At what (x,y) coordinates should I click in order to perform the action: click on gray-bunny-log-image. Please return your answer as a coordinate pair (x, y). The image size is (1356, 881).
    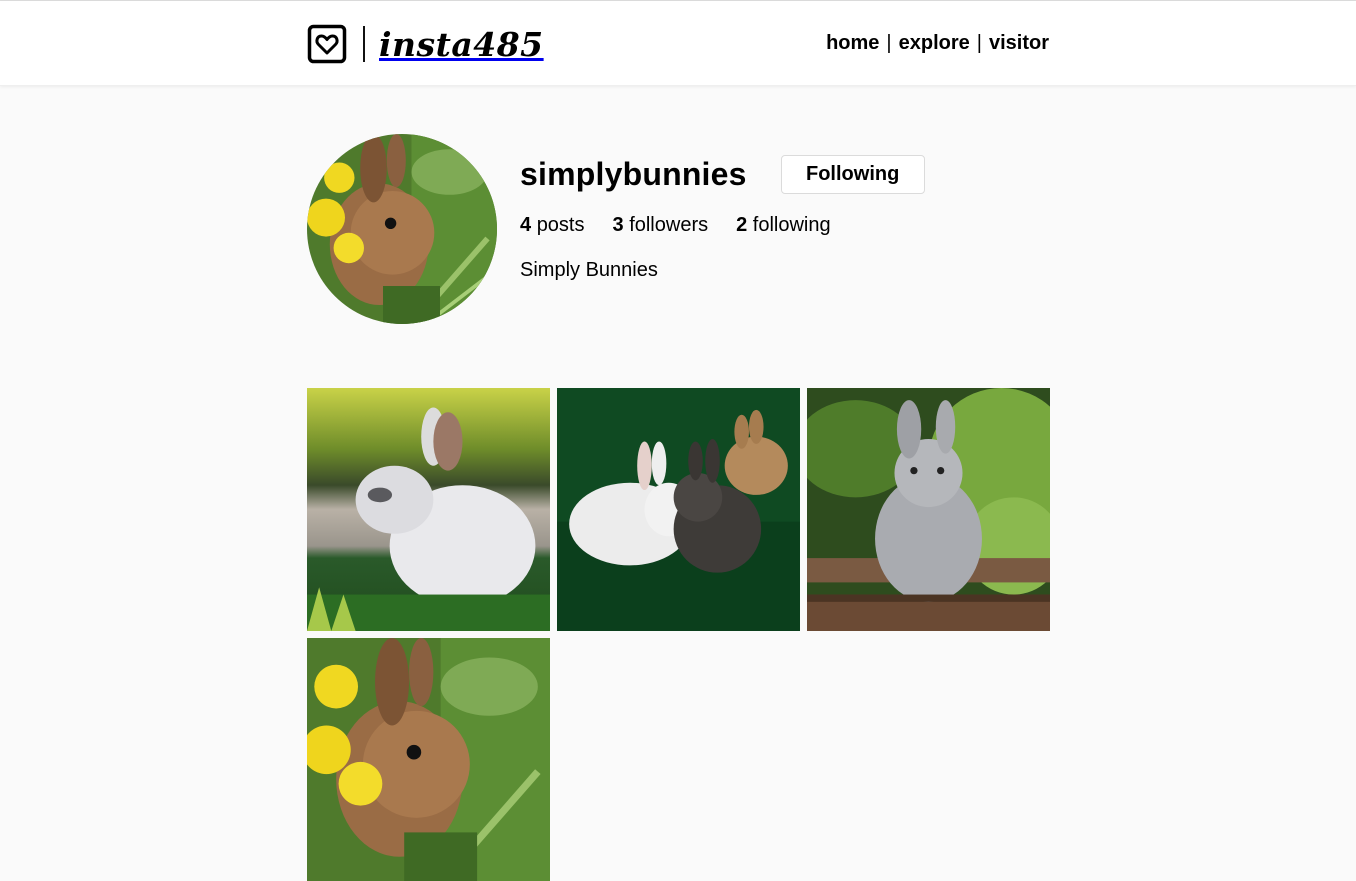
    Looking at the image, I should click on (928, 509).